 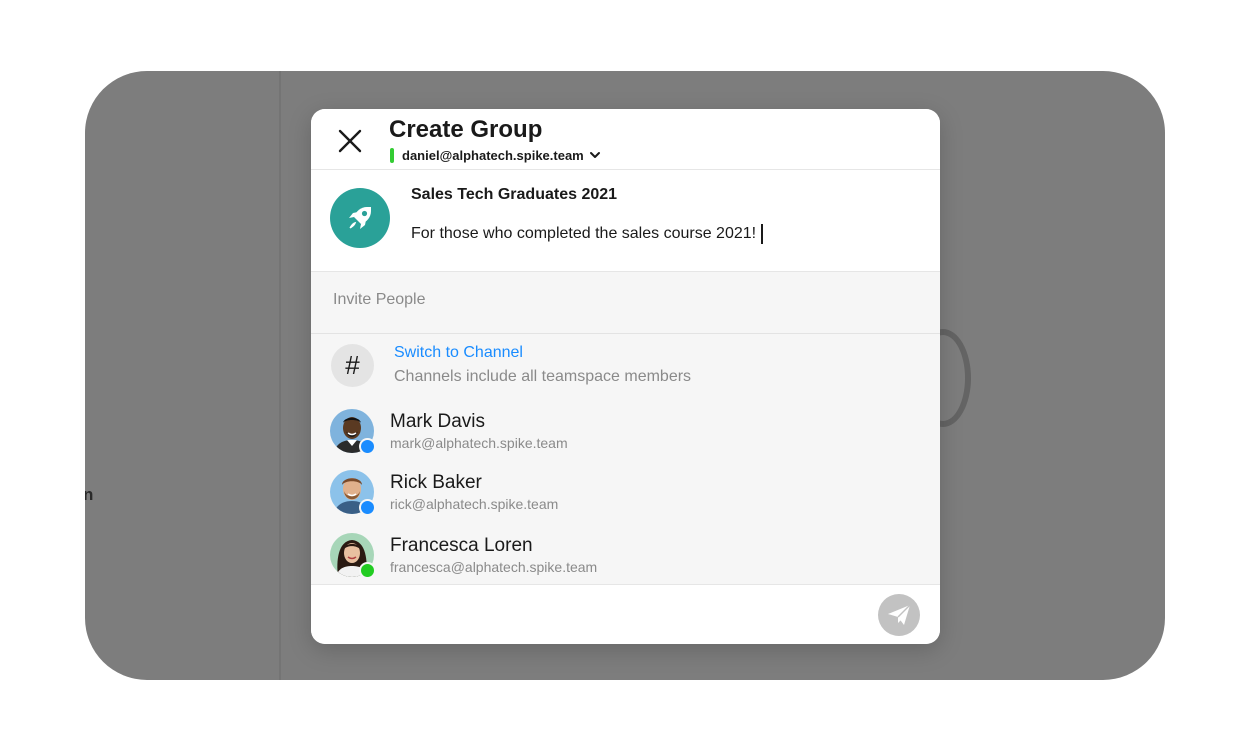 I want to click on list-item: Mark Davis mark@alphatech.spike.team, so click(x=625, y=438).